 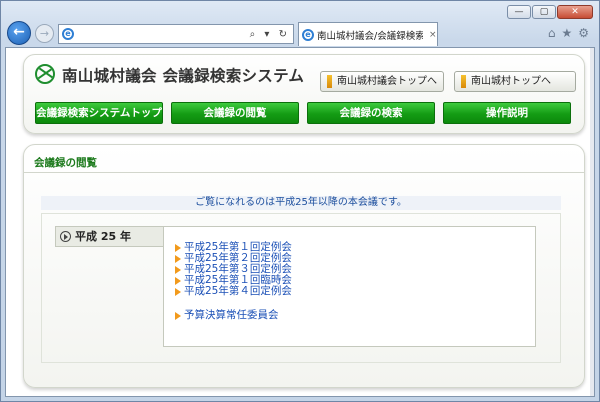 I want to click on browser-tab: e 南山城村議会/会議録検索... ×, so click(x=368, y=34).